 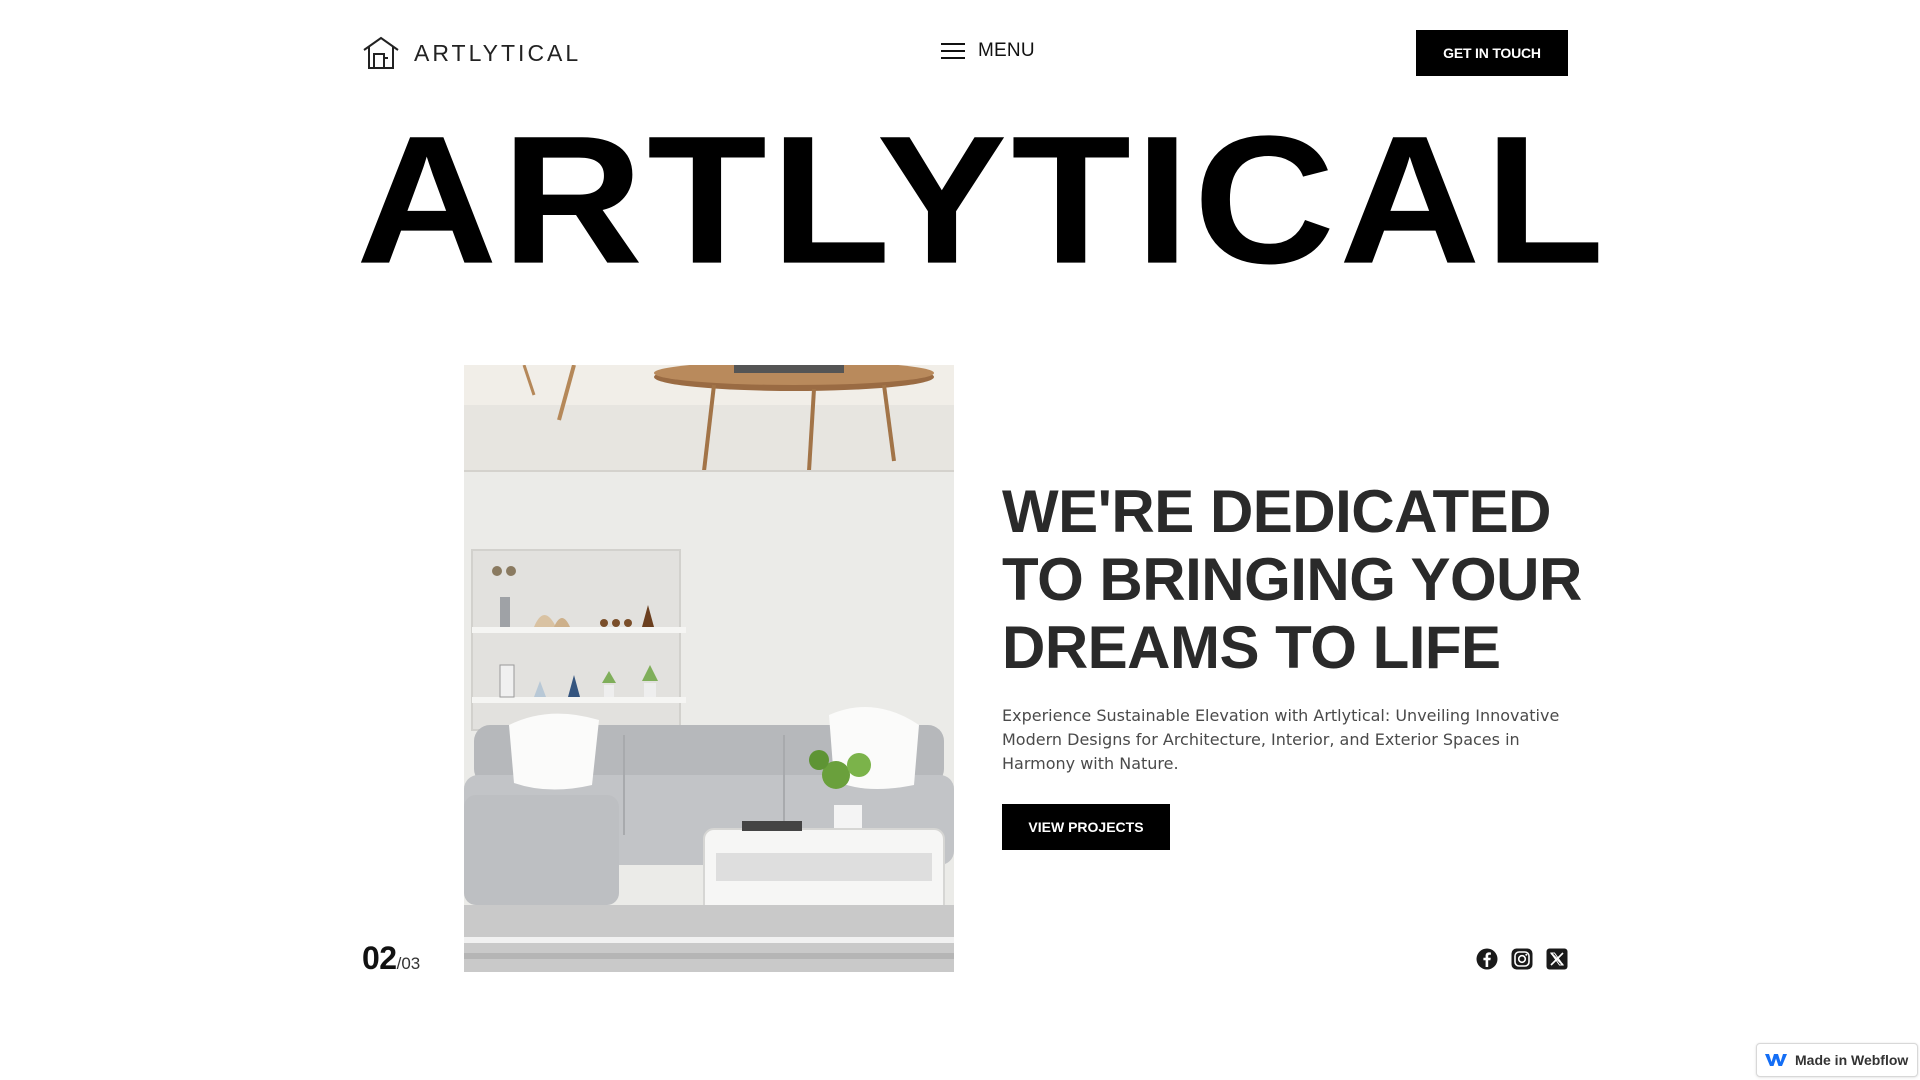 I want to click on slide-counter: 02 /03, so click(x=391, y=958).